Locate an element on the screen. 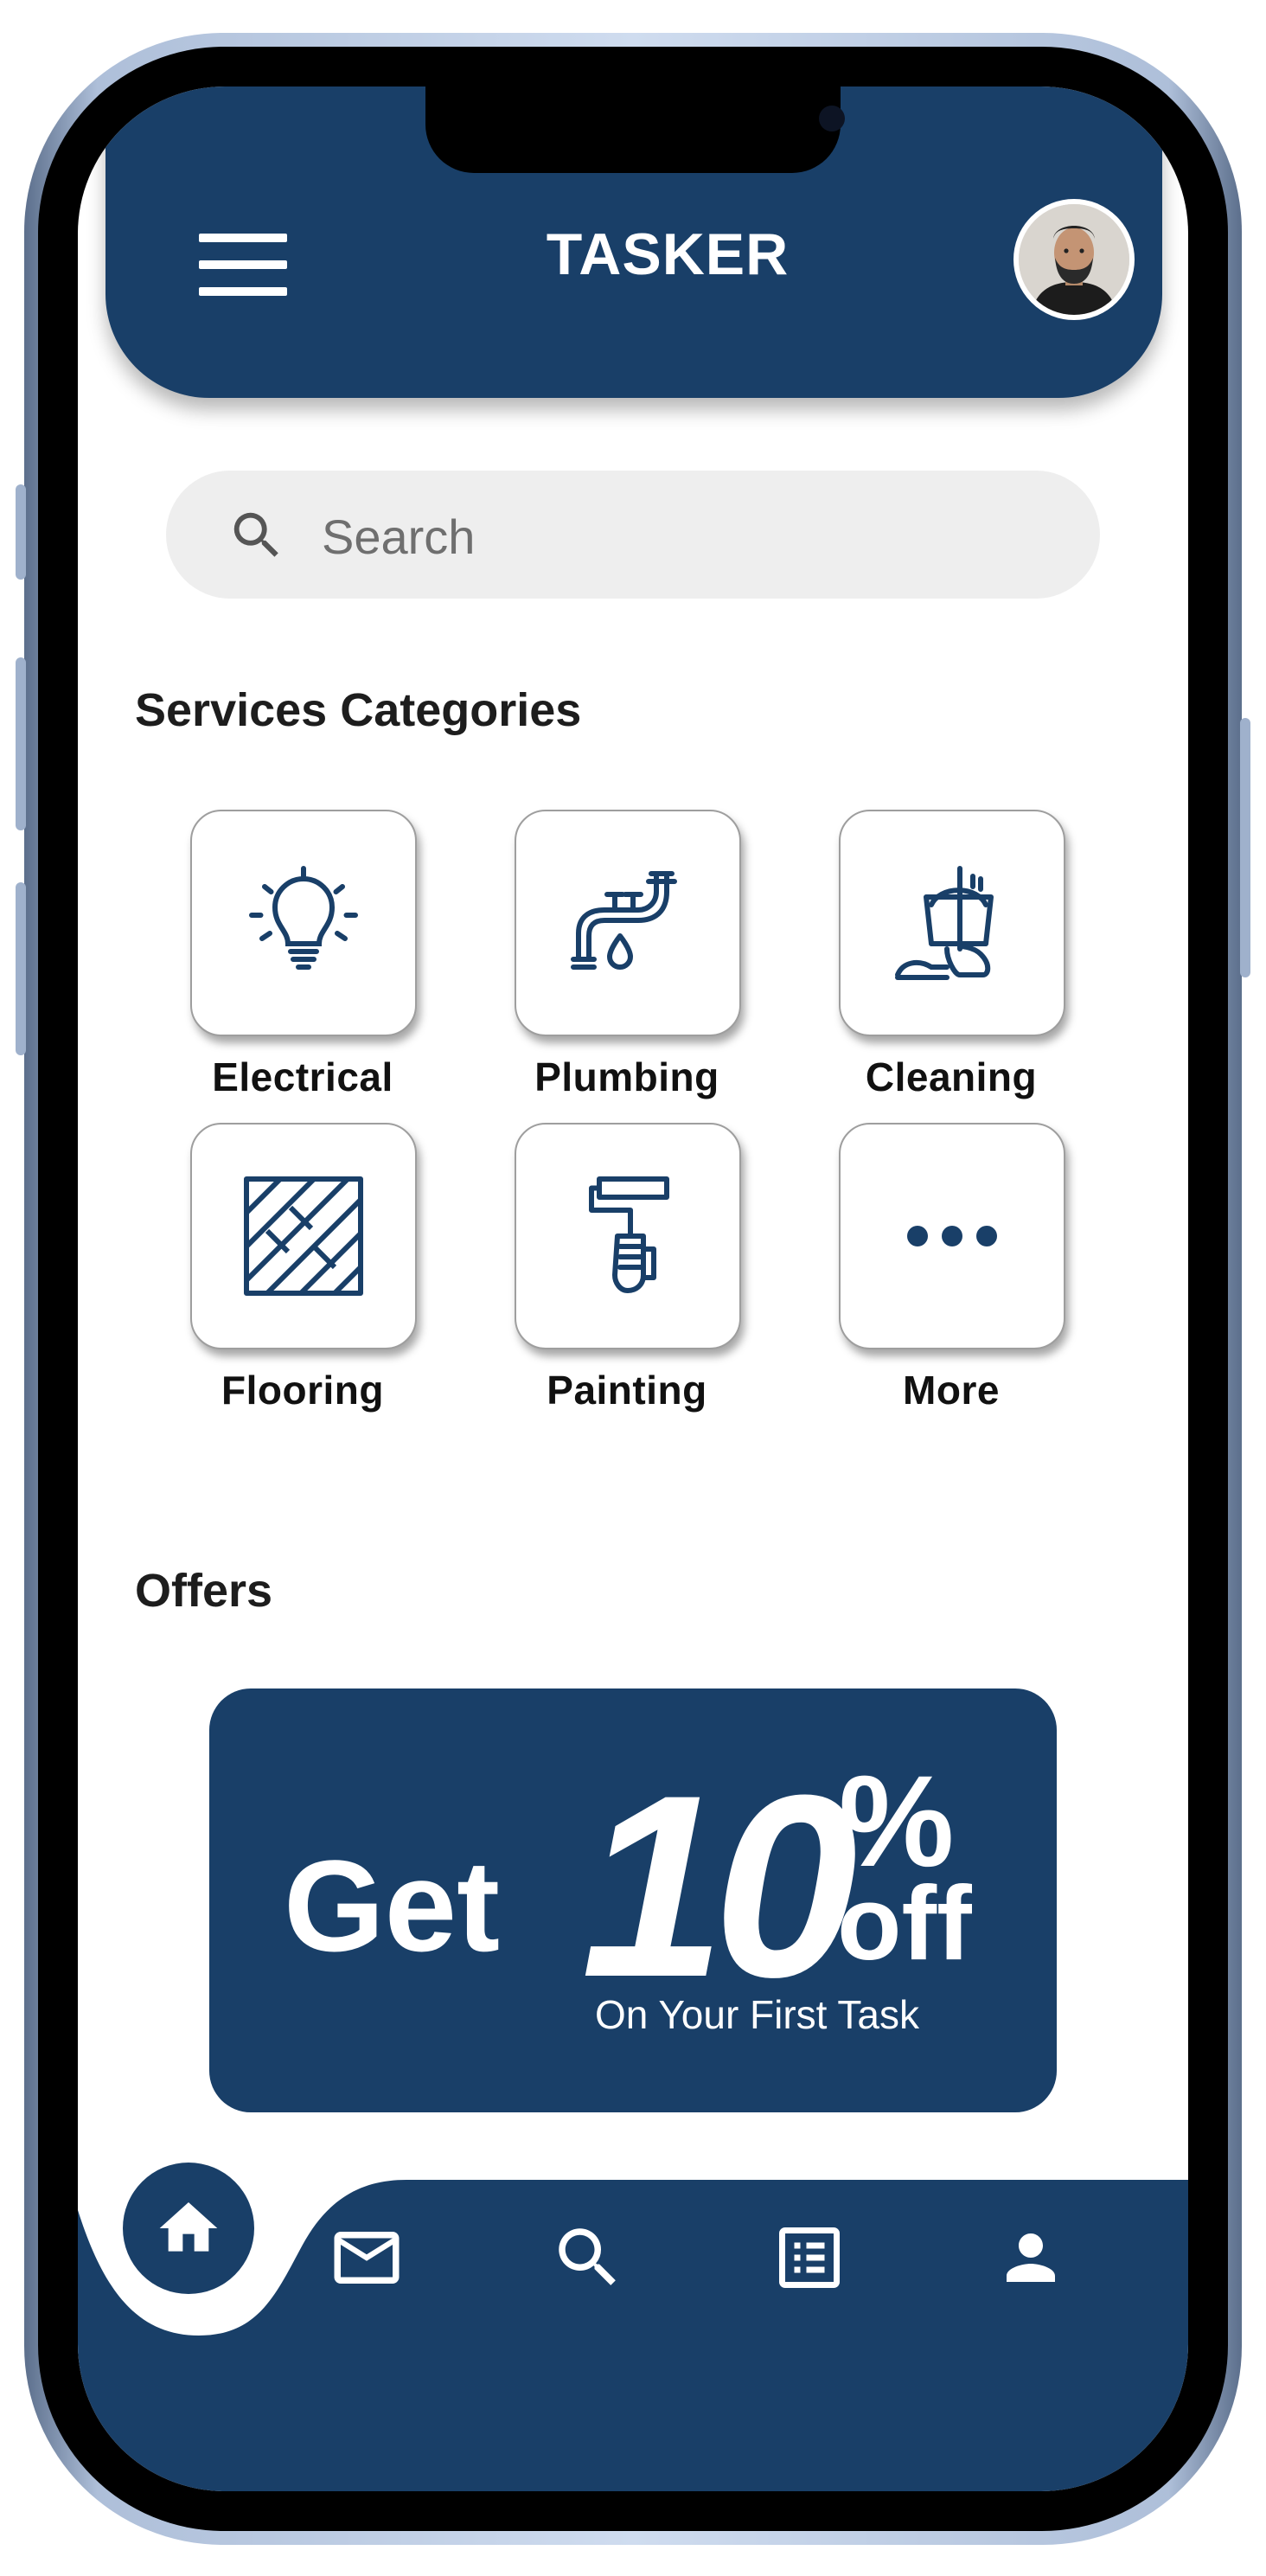 This screenshot has height=2576, width=1266. nav-profile-button is located at coordinates (1031, 2257).